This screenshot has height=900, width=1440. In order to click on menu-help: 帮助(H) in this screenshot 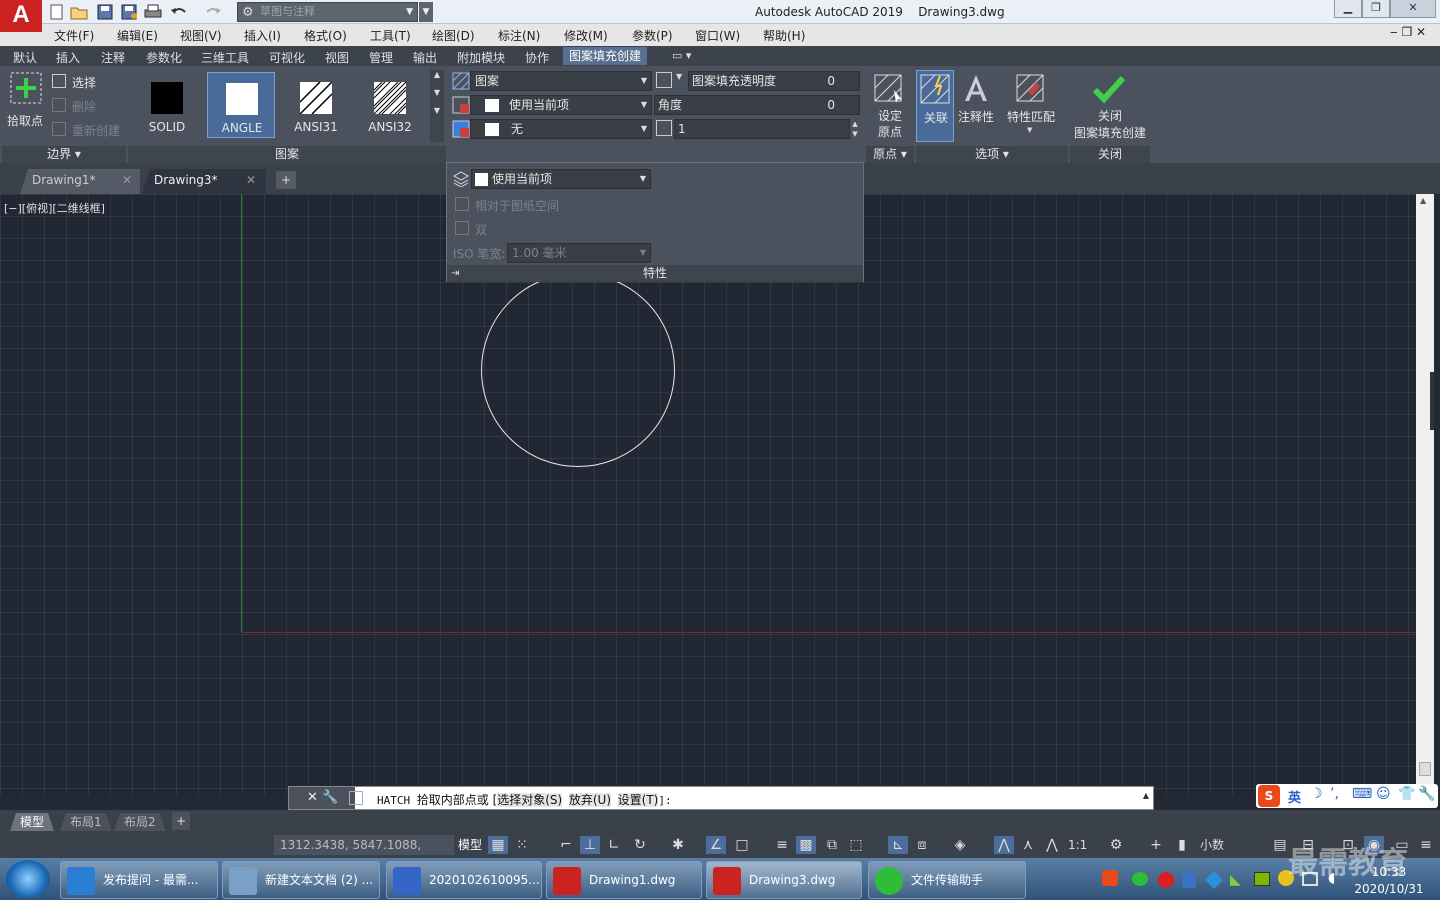, I will do `click(784, 35)`.